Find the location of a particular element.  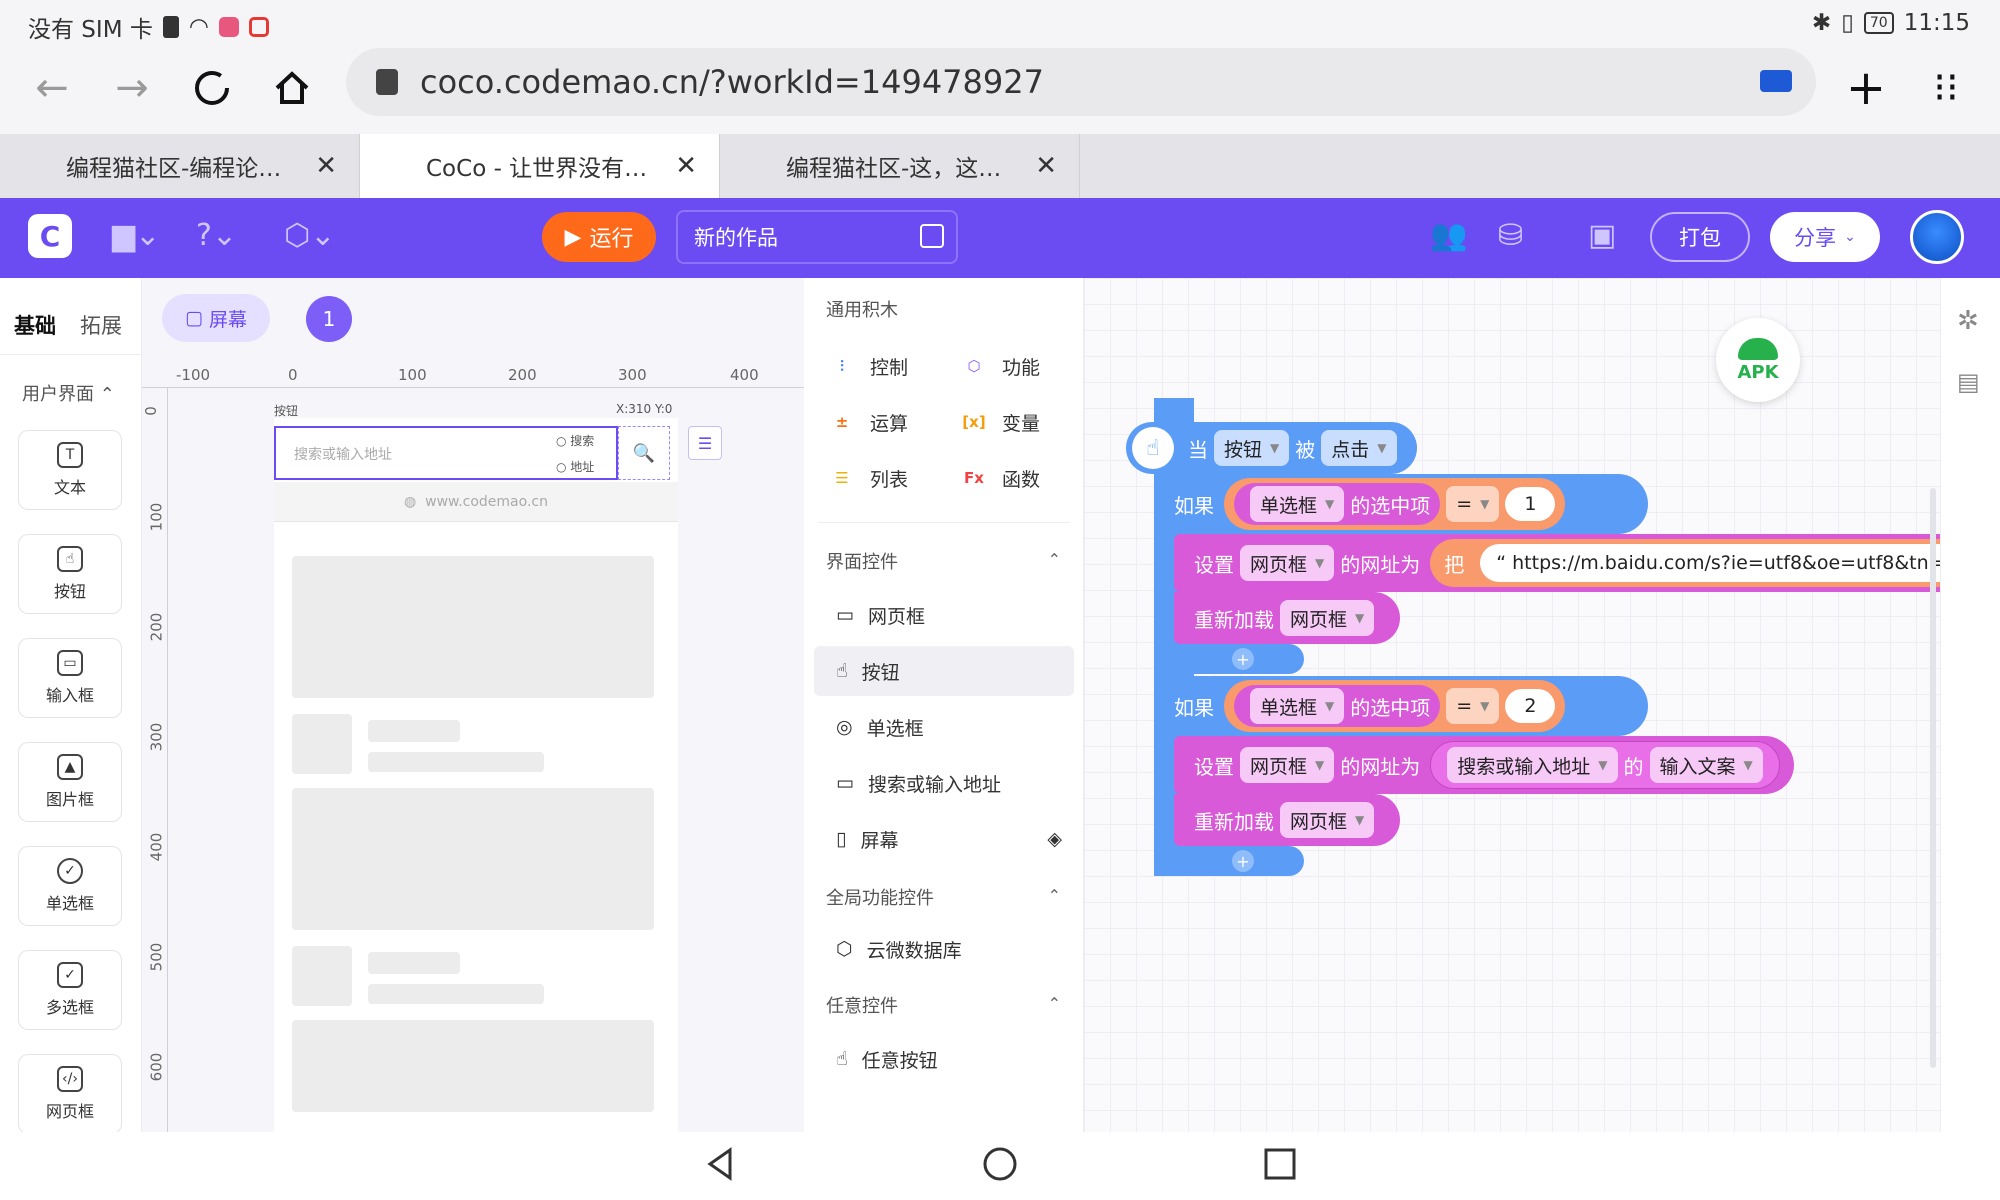

more-menu-icon: ⁝⁝ is located at coordinates (1946, 88).